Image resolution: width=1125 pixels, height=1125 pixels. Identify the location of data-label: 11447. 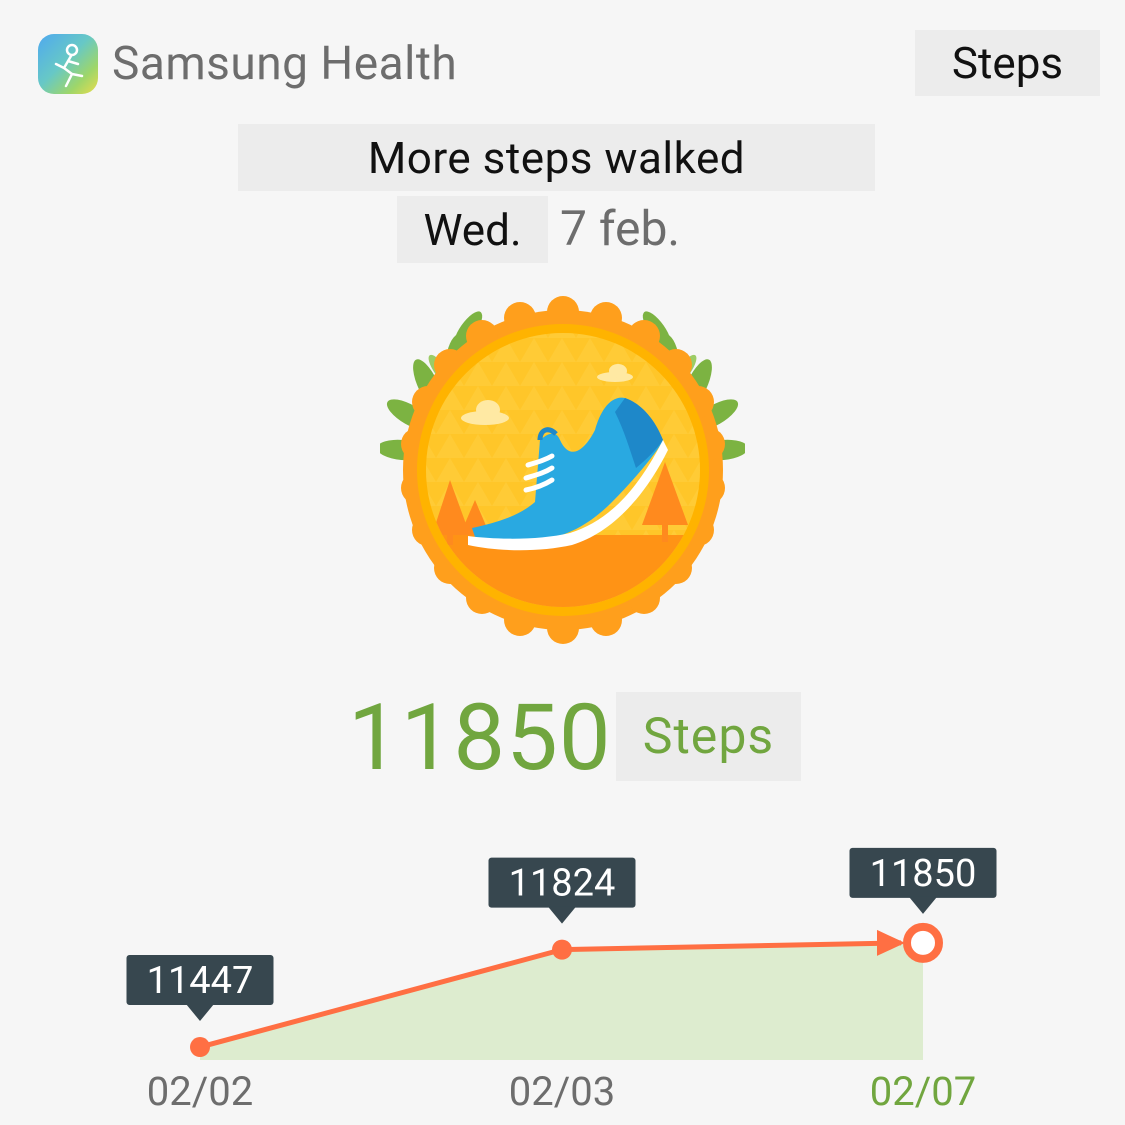
(200, 981).